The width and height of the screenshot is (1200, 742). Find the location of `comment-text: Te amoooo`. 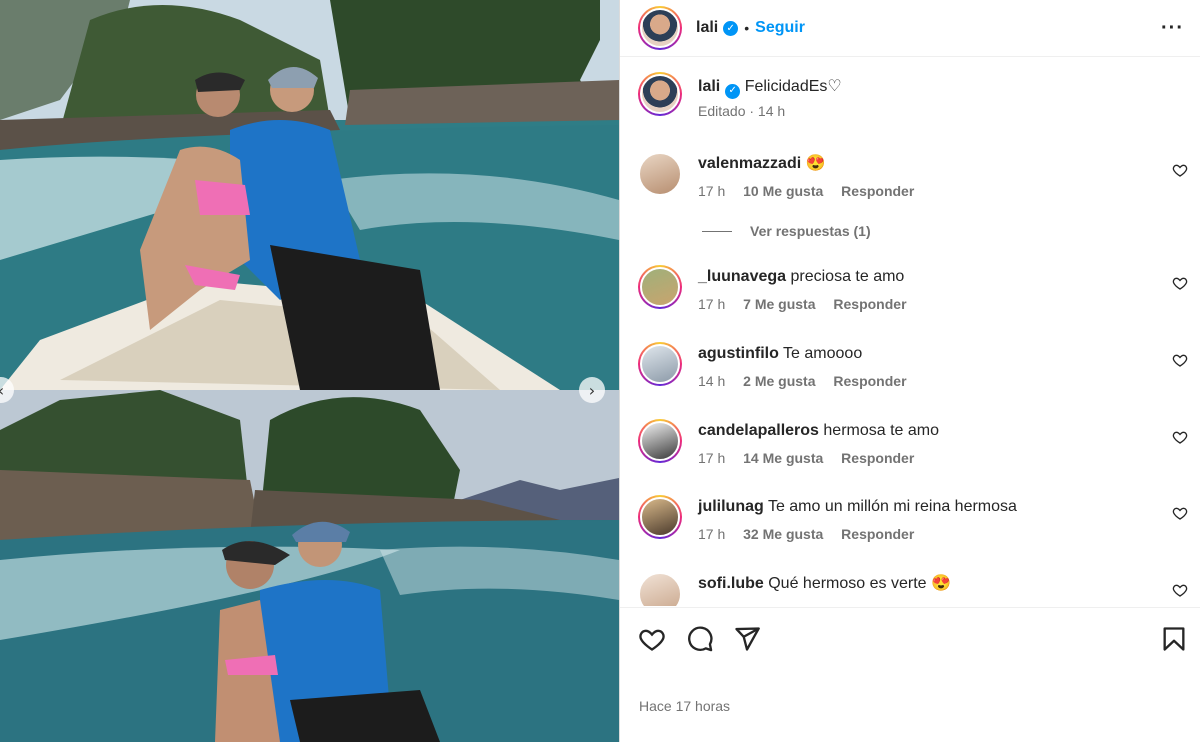

comment-text: Te amoooo is located at coordinates (823, 353).